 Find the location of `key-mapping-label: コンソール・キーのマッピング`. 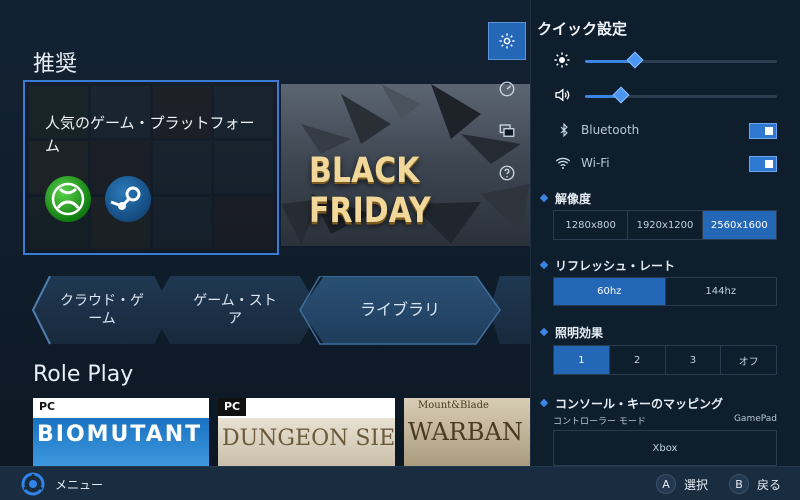

key-mapping-label: コンソール・キーのマッピング is located at coordinates (632, 403).